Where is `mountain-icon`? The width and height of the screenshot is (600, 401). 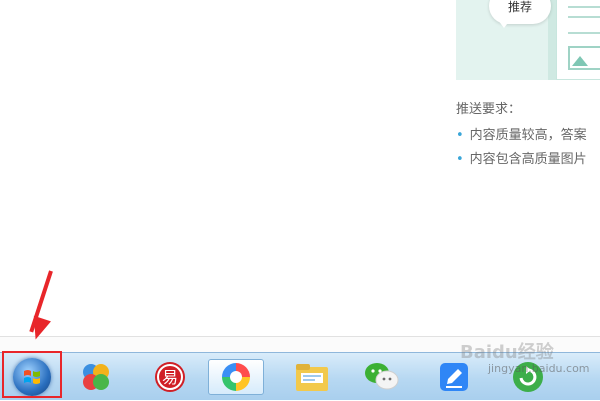
mountain-icon is located at coordinates (580, 61).